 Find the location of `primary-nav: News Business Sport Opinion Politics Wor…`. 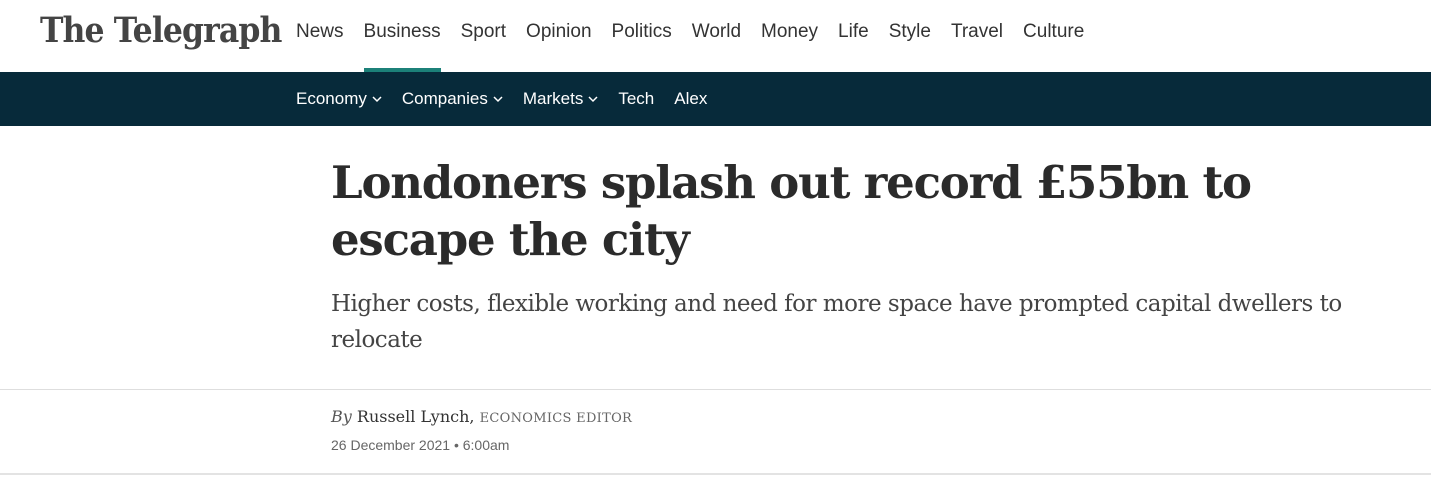

primary-nav: News Business Sport Opinion Politics Wor… is located at coordinates (700, 36).